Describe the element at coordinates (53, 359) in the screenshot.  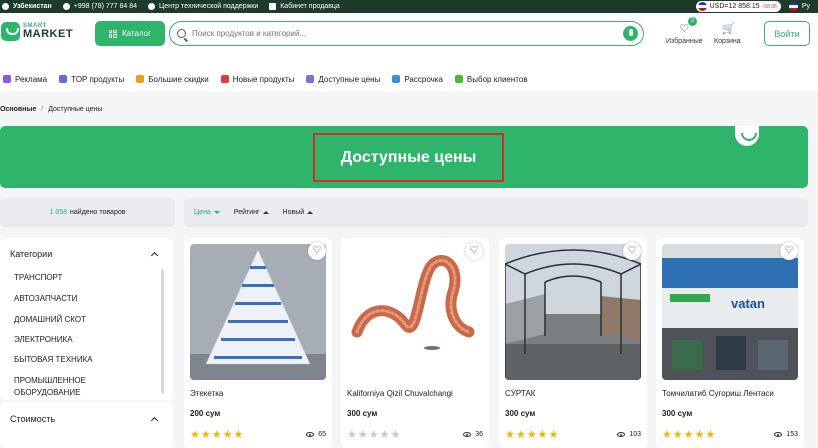
I see `sidebar-category-item: БЫТОВАЯ ТЕХНИКА` at that location.